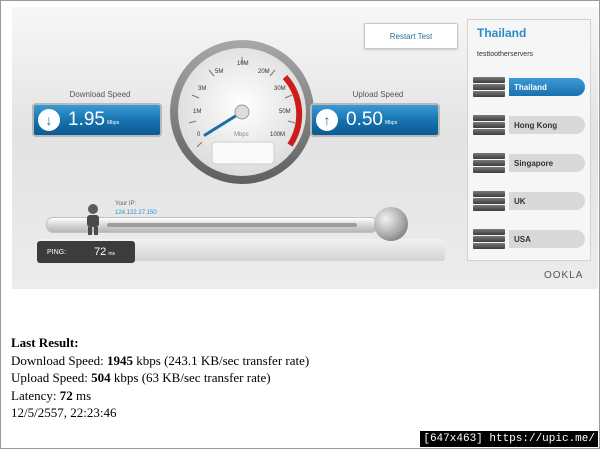 This screenshot has height=449, width=600. What do you see at coordinates (160, 396) in the screenshot?
I see `result-latency-line: Latency: 72 ms` at bounding box center [160, 396].